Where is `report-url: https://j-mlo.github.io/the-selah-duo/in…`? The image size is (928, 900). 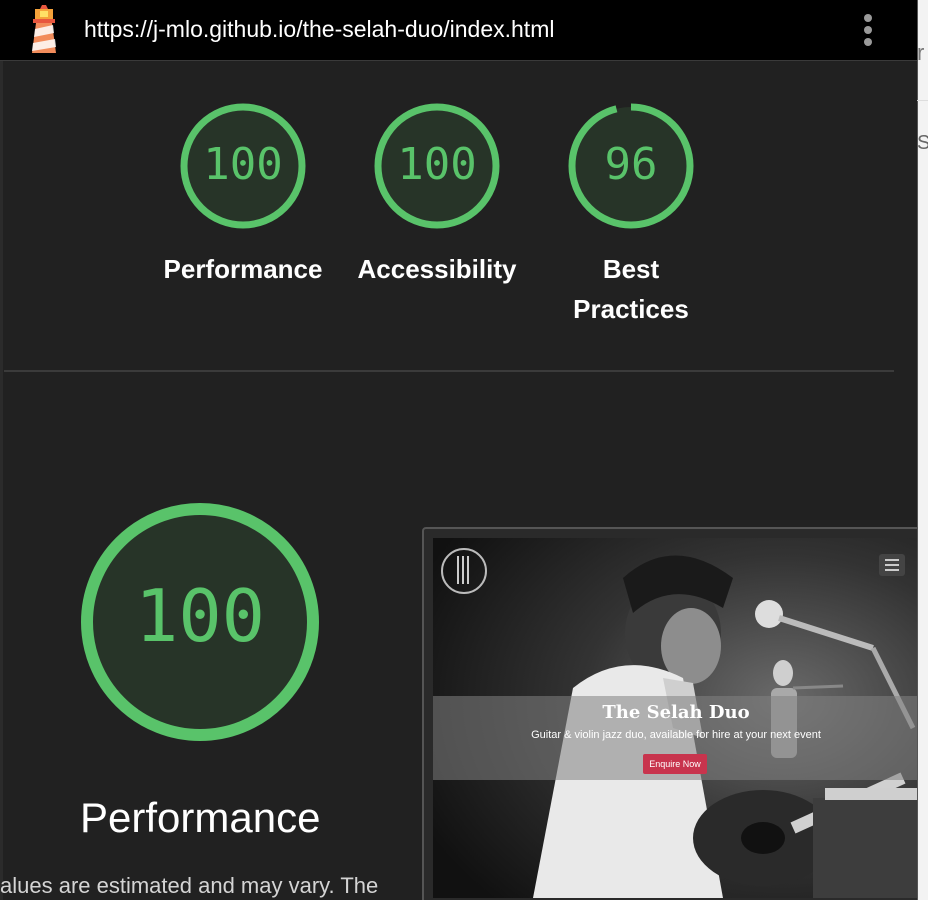
report-url: https://j-mlo.github.io/the-selah-duo/in… is located at coordinates (319, 29).